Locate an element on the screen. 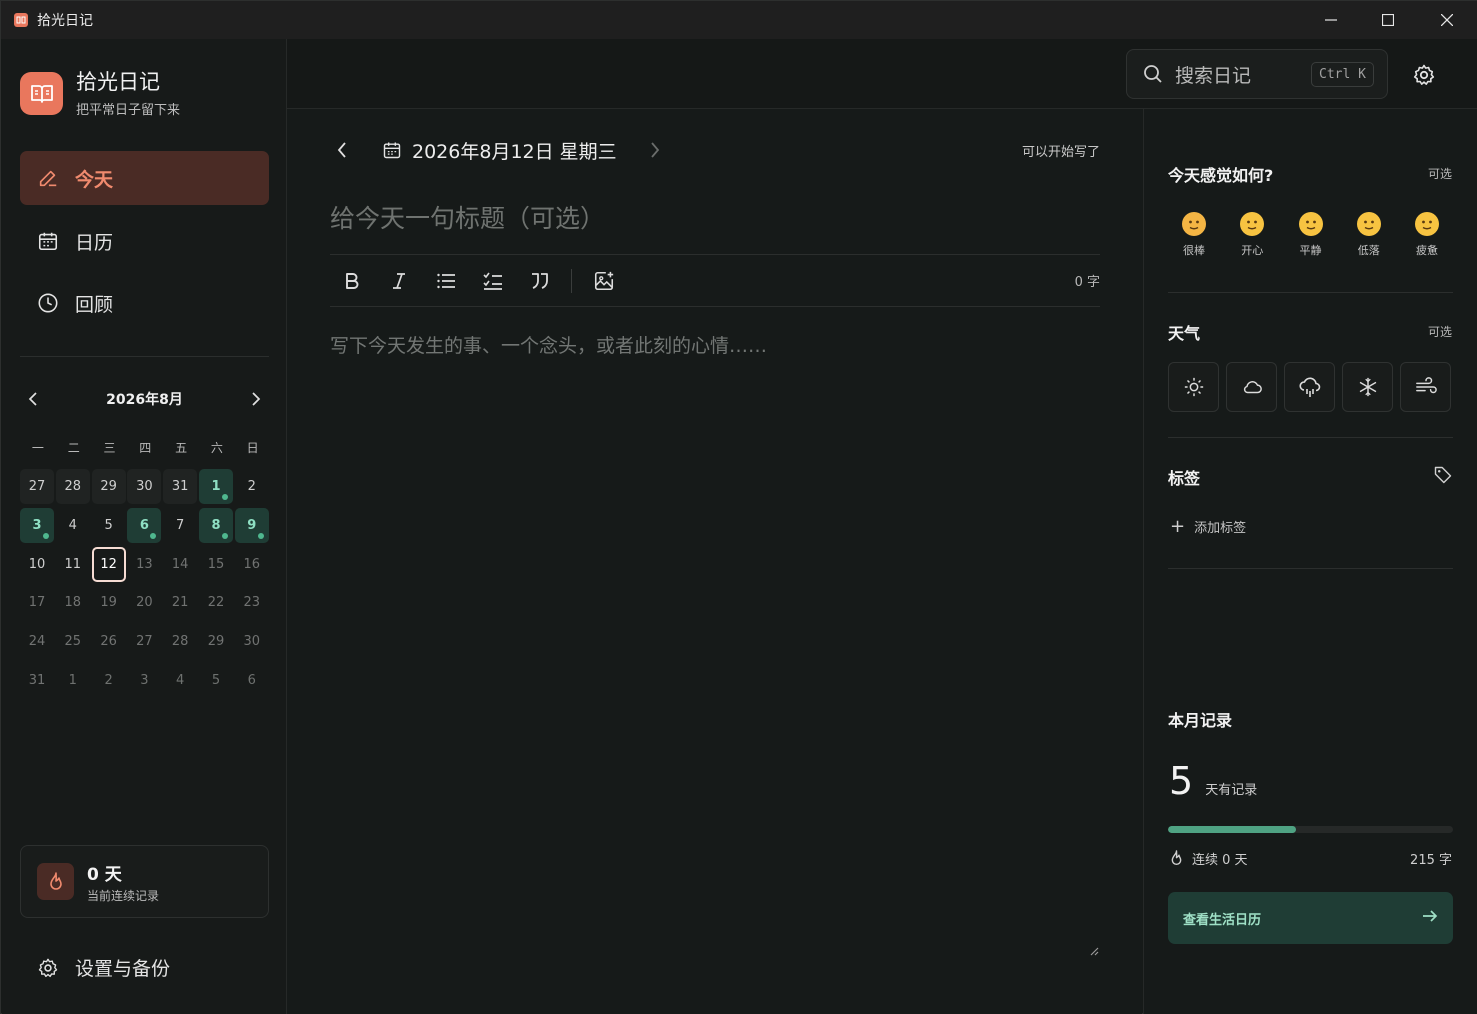 The height and width of the screenshot is (1014, 1477). calendar-day: 13 is located at coordinates (144, 564).